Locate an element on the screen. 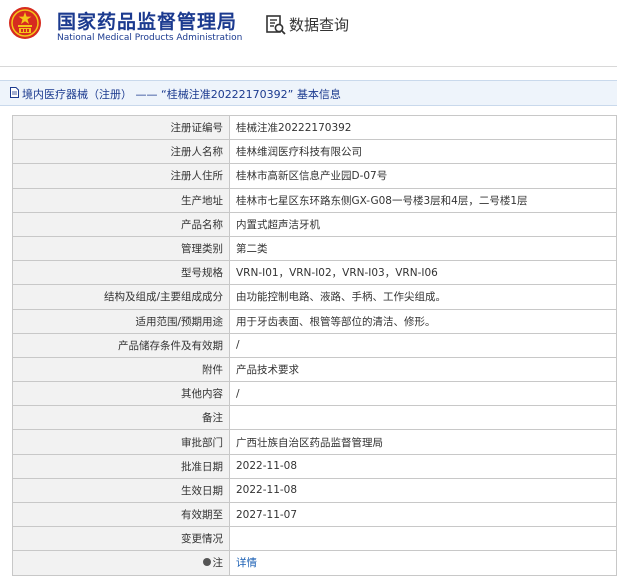 This screenshot has width=617, height=580. table-row: 审批部门 广西壮族自治区药品监督管理局 is located at coordinates (314, 442).